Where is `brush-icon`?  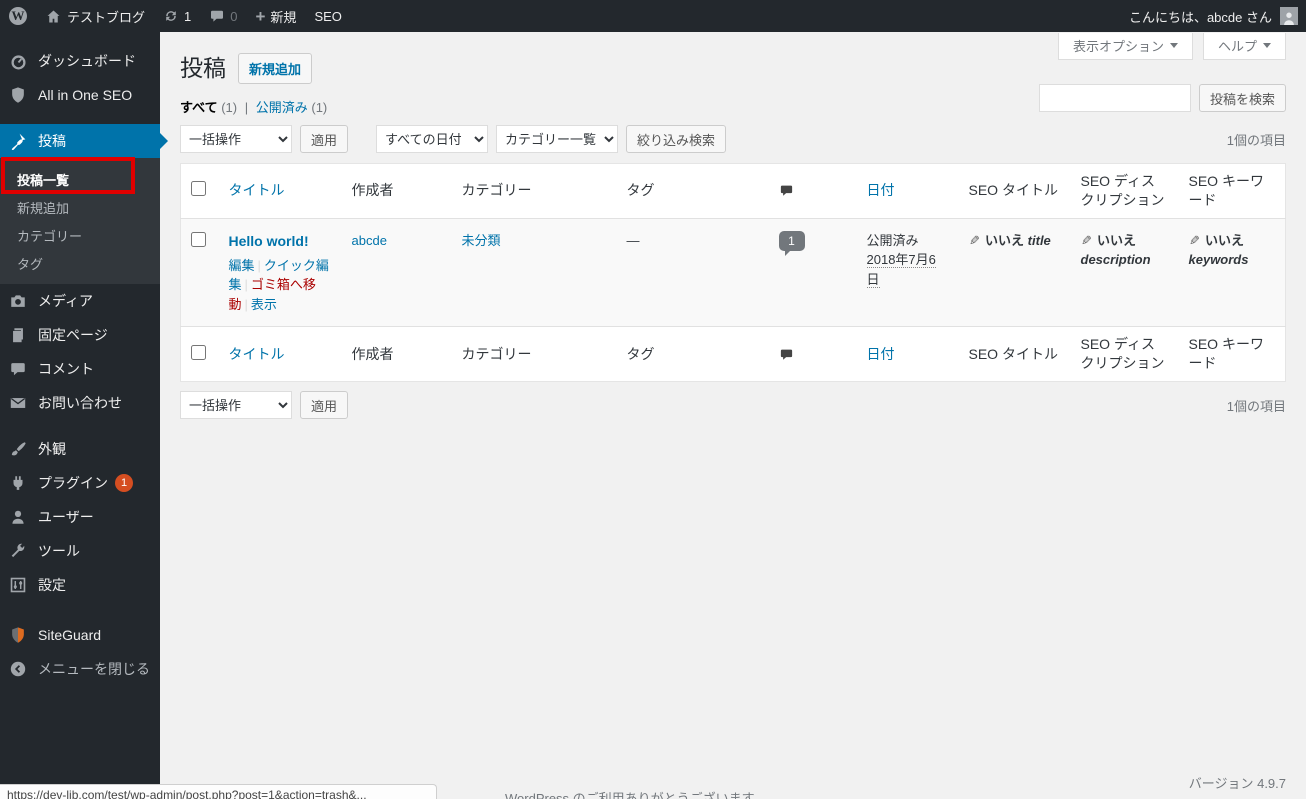
brush-icon is located at coordinates (19, 449).